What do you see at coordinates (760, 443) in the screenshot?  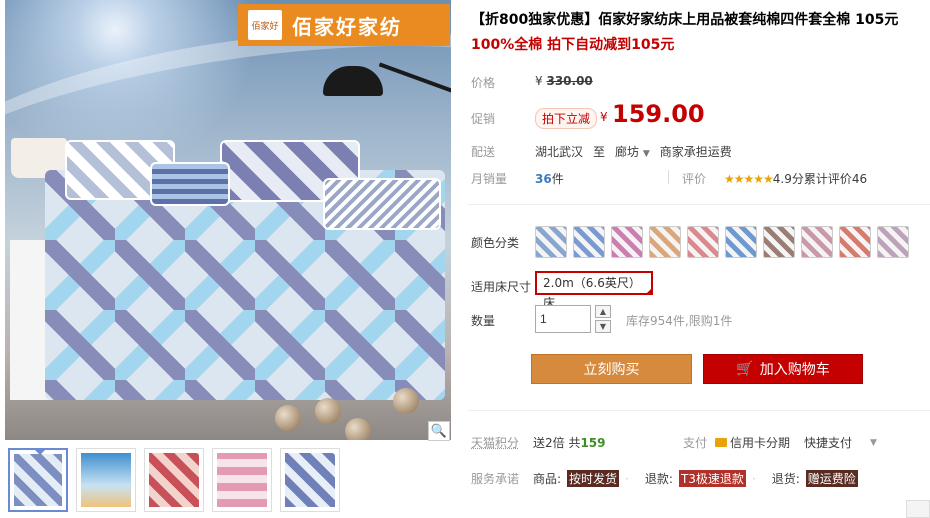 I see `credit-installment-label: 信用卡分期` at bounding box center [760, 443].